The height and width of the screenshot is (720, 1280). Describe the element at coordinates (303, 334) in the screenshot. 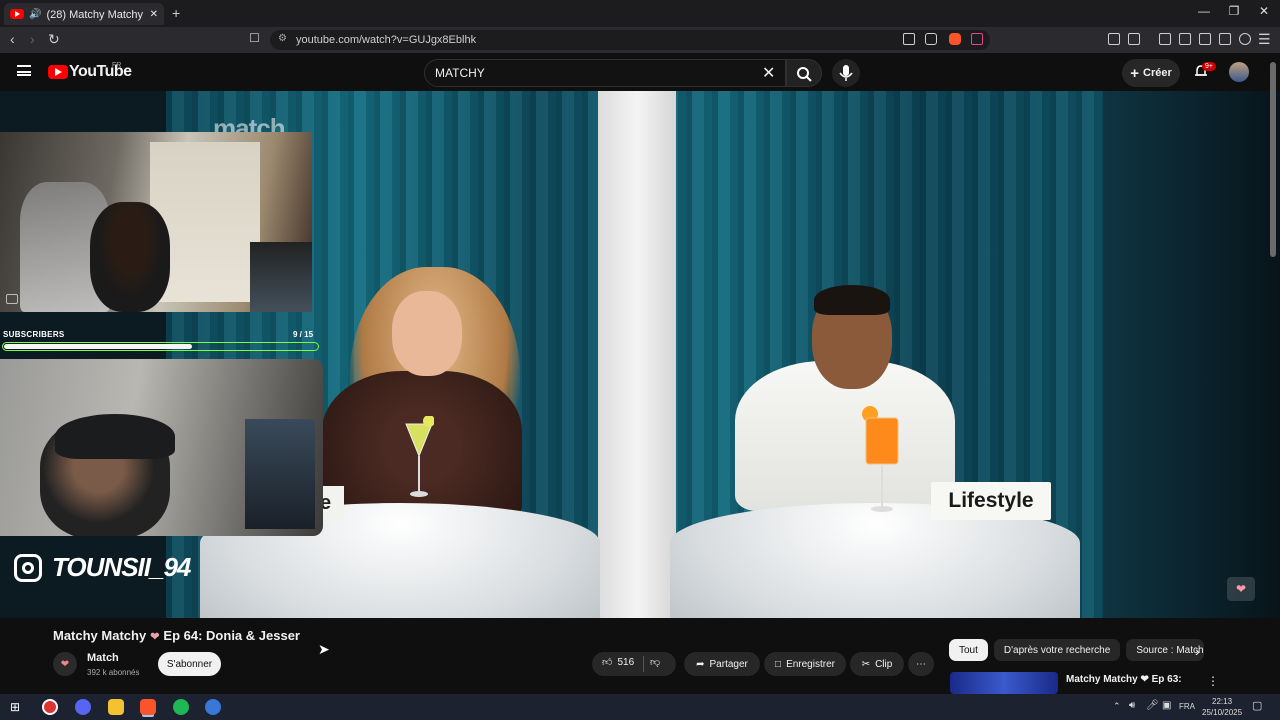

I see `subscribers-goal-count: 9 / 15` at that location.